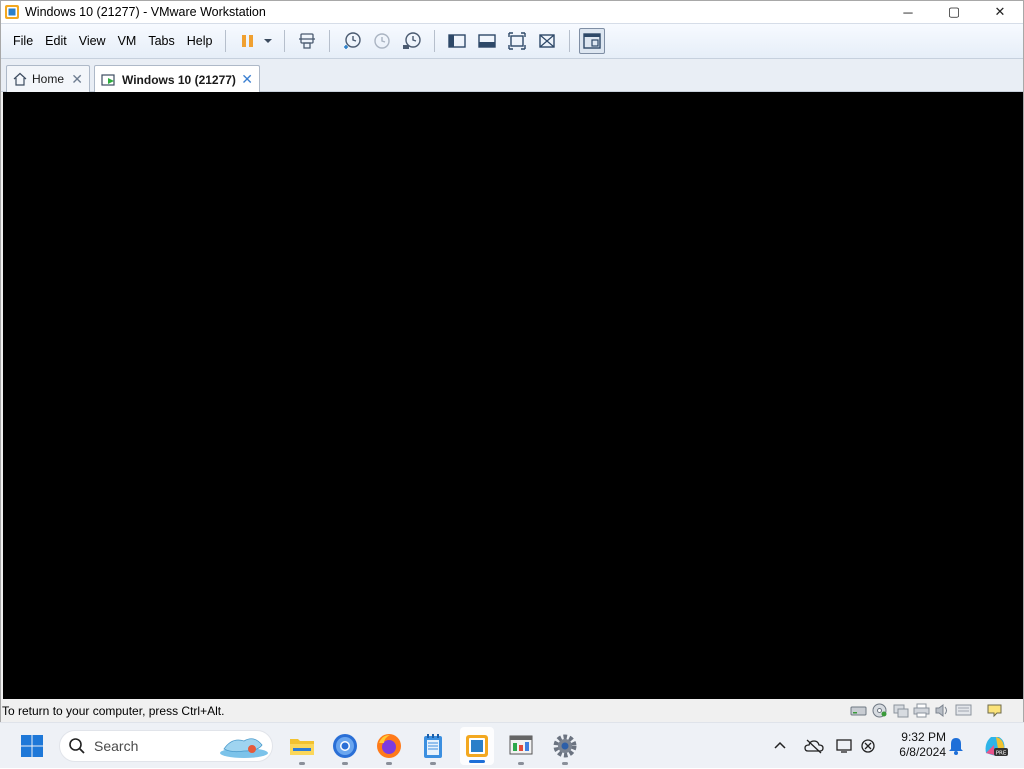  I want to click on sound-icon, so click(942, 710).